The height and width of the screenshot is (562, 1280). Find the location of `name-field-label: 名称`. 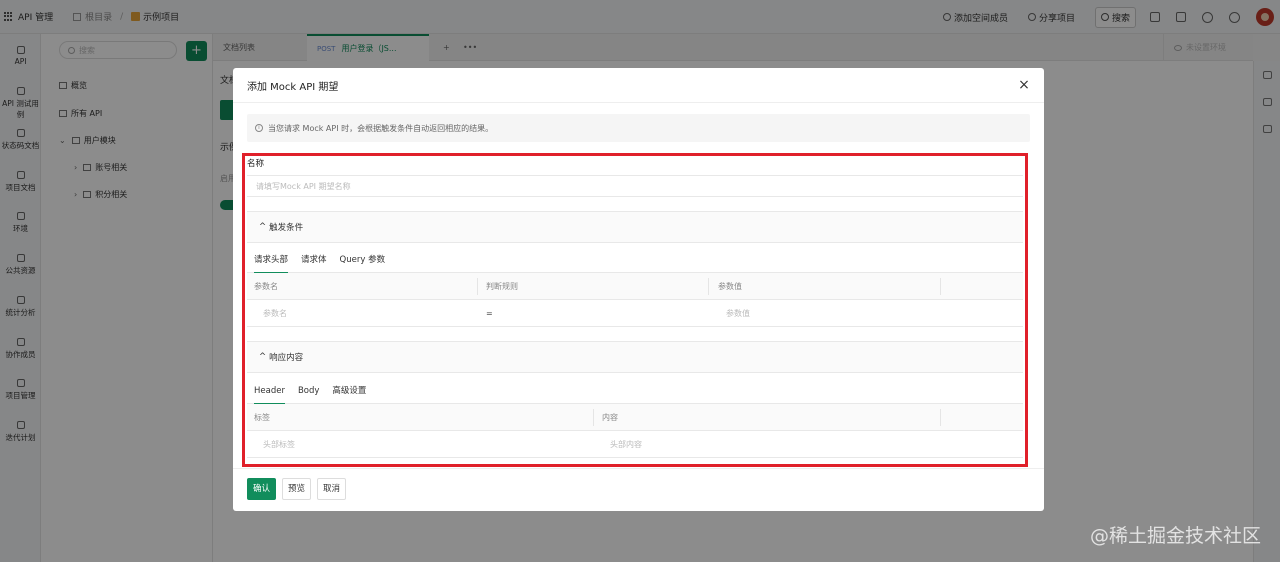

name-field-label: 名称 is located at coordinates (256, 164).